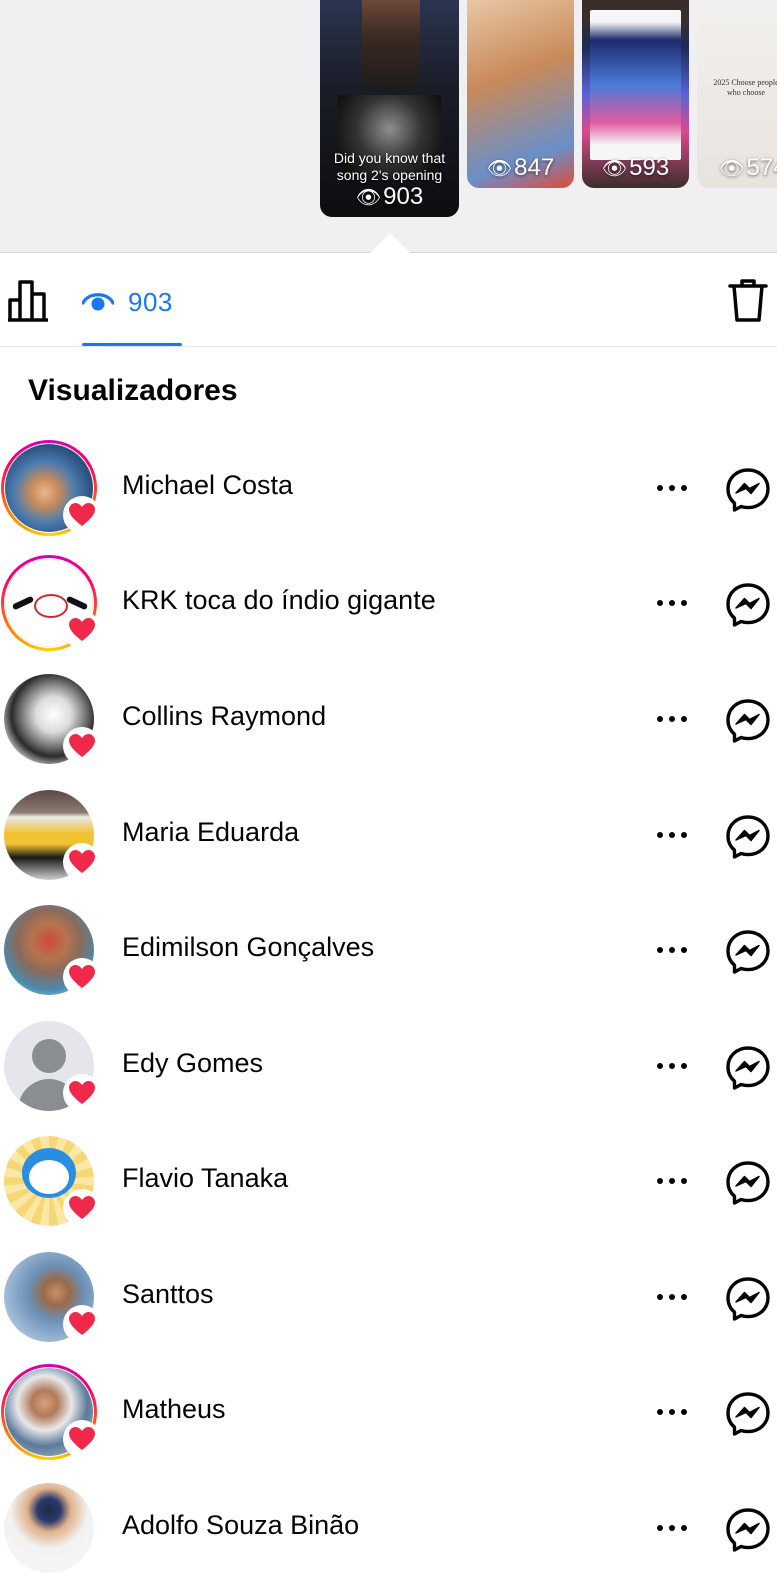  I want to click on bar-chart-icon, so click(29, 300).